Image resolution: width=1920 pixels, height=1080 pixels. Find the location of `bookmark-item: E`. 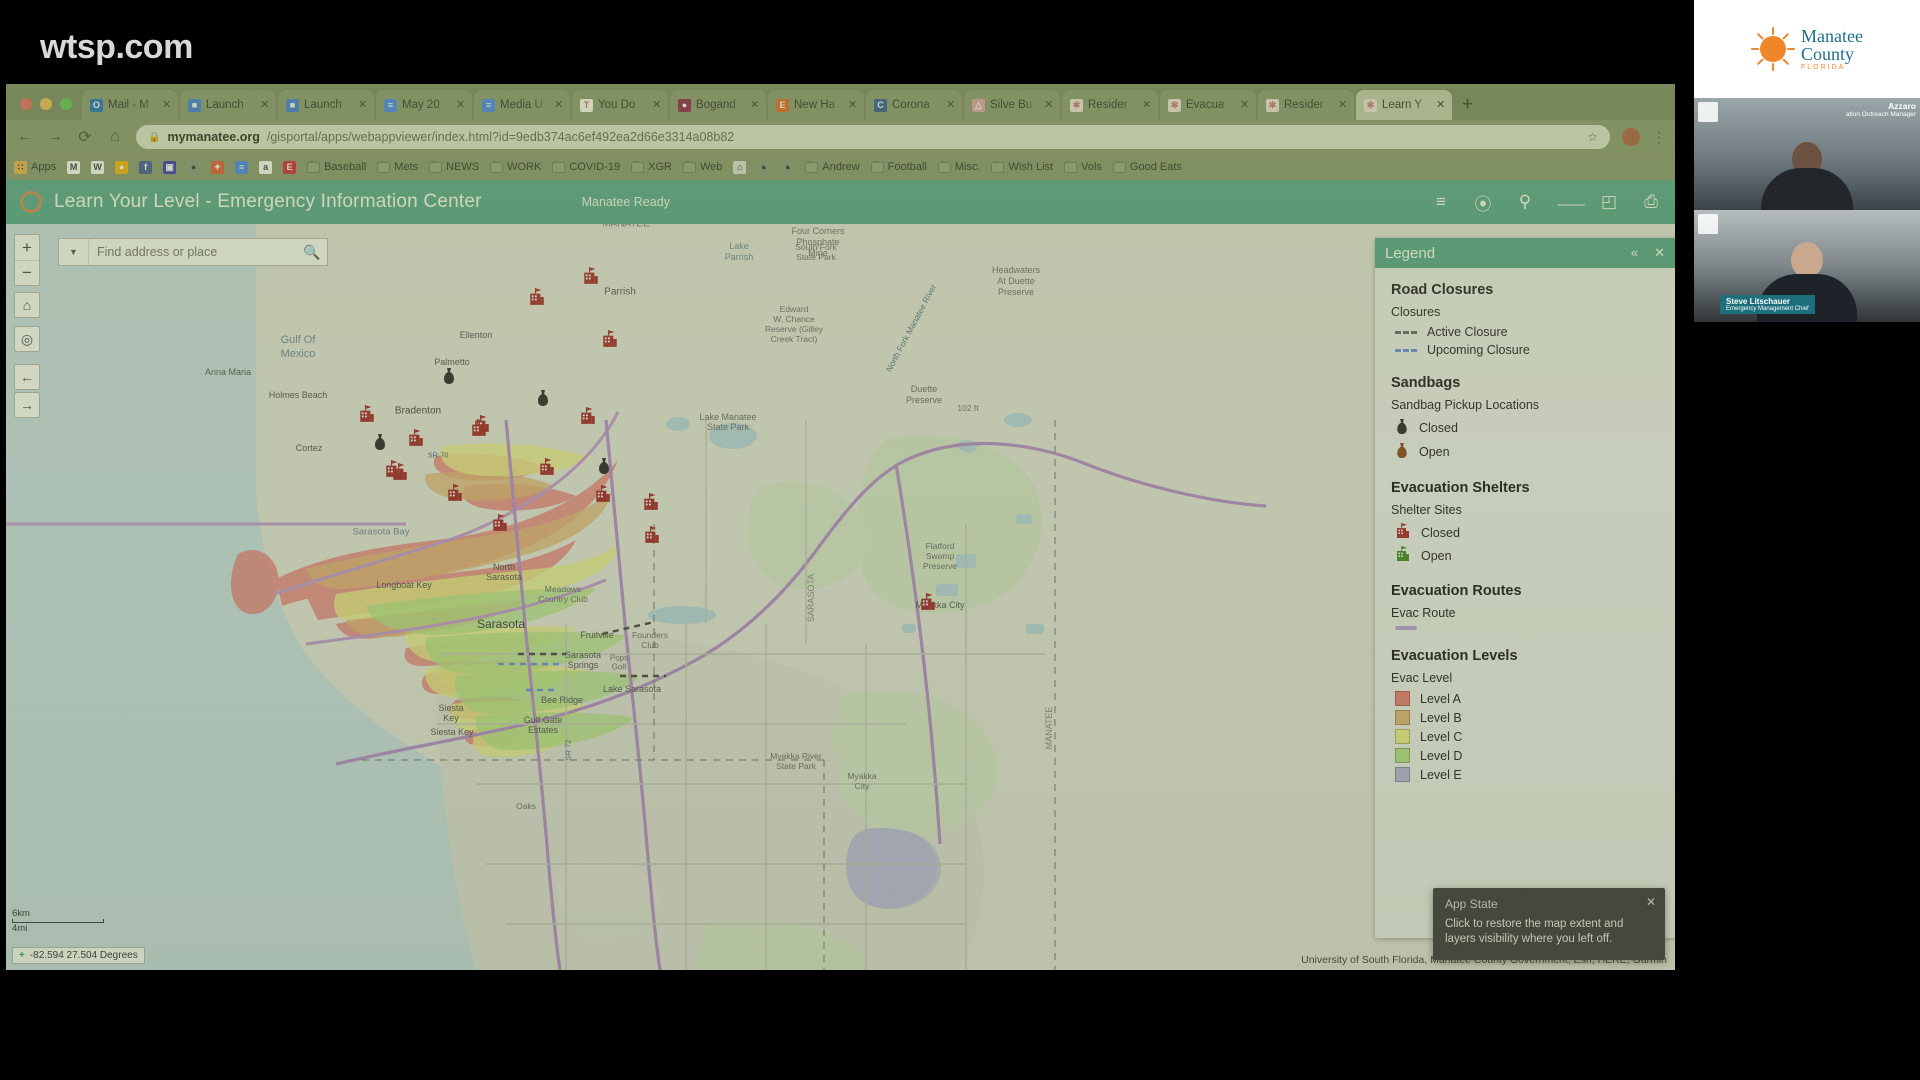

bookmark-item: E is located at coordinates (290, 167).